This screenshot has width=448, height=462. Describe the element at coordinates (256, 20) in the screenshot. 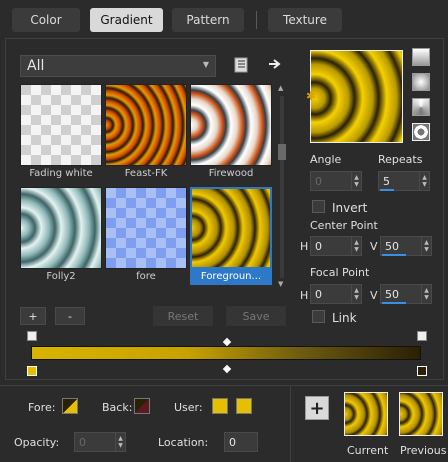

I see `tab-separator` at that location.